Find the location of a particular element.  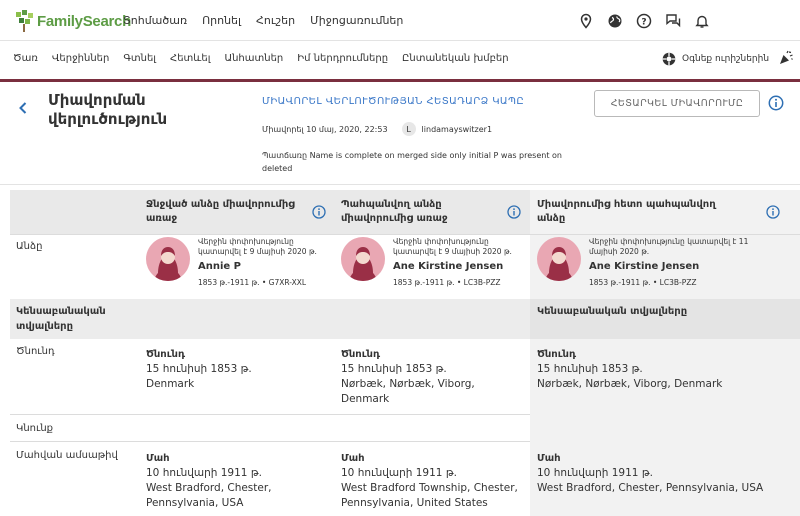

retained-column-heading: Պահպանվող անձը միավորումից առաջ is located at coordinates (394, 211).